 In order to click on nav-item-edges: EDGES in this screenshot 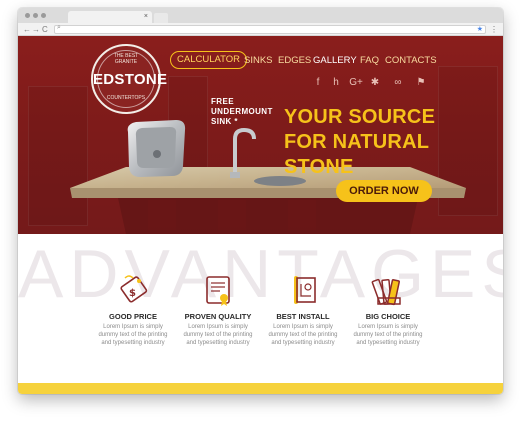, I will do `click(294, 61)`.